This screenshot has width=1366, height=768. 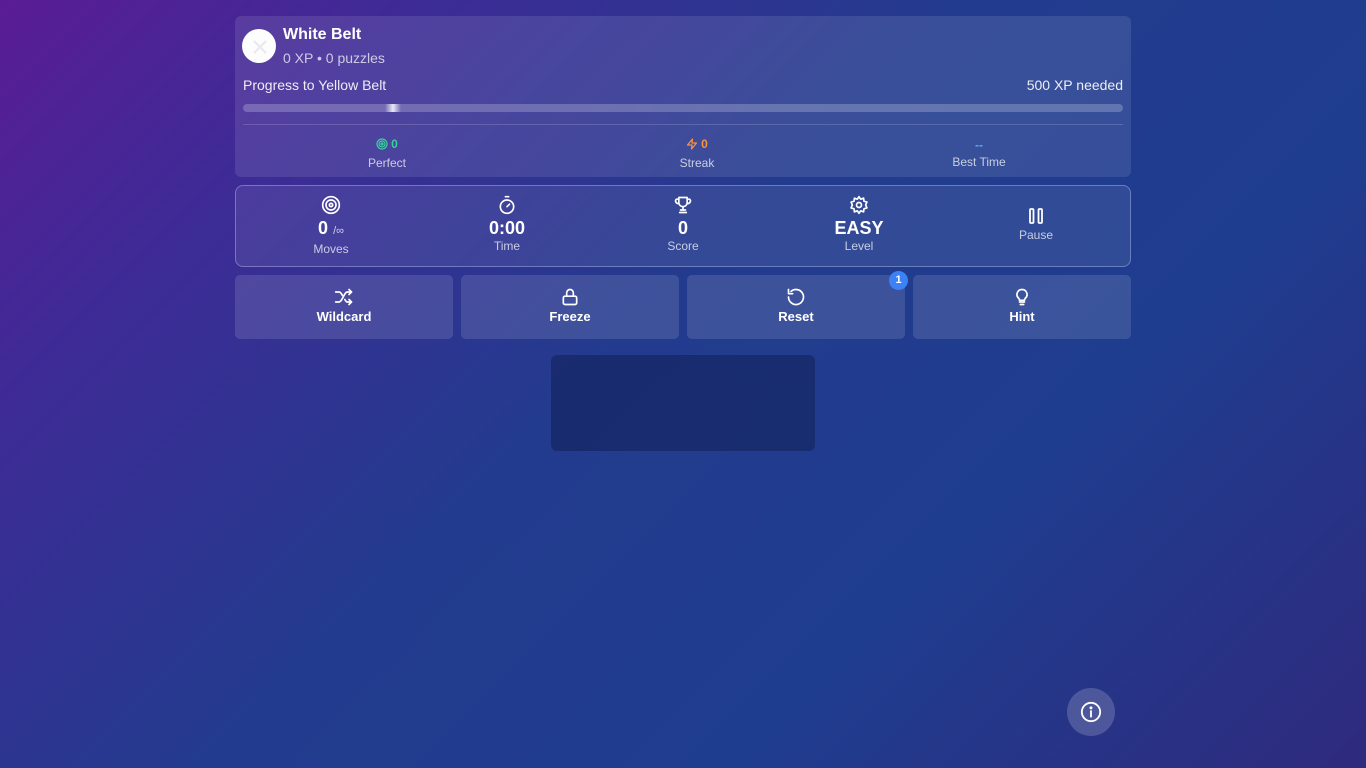 What do you see at coordinates (683, 403) in the screenshot?
I see `puzzle-board` at bounding box center [683, 403].